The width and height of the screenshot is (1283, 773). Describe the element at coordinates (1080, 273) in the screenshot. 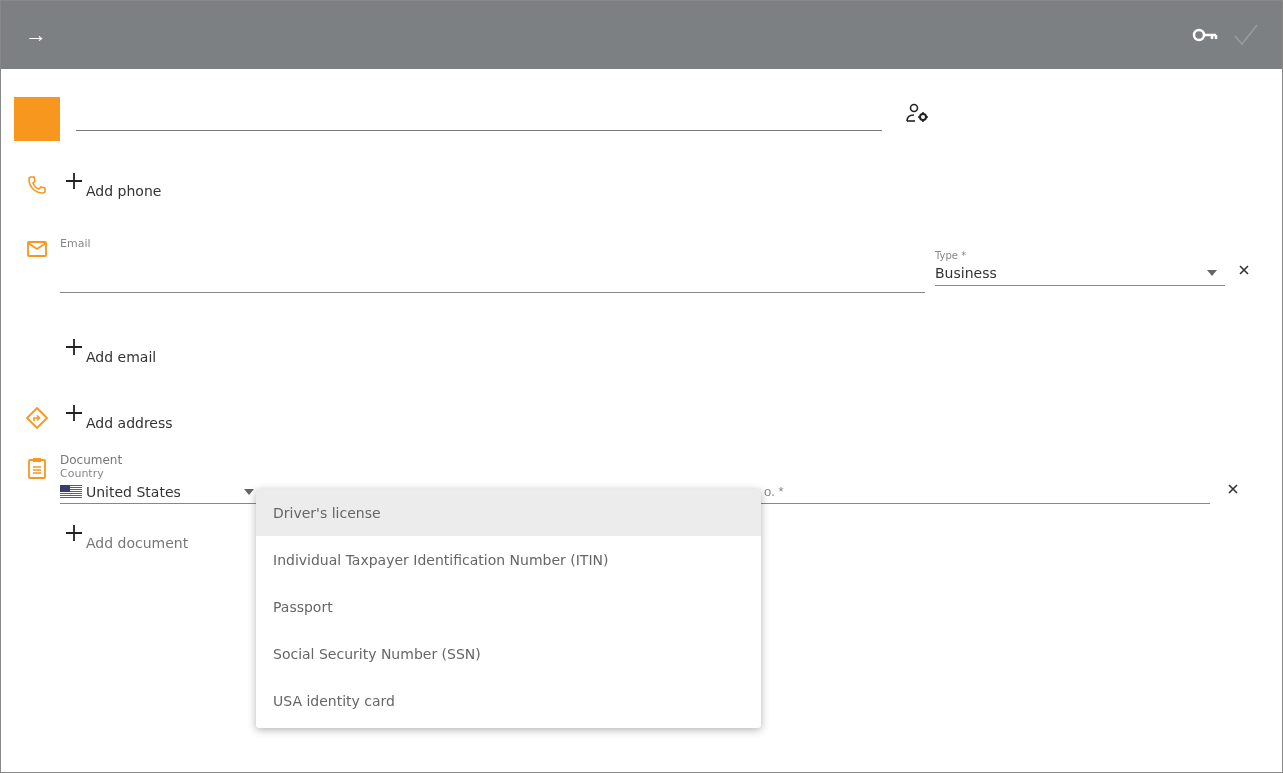

I see `type-select: Business` at that location.